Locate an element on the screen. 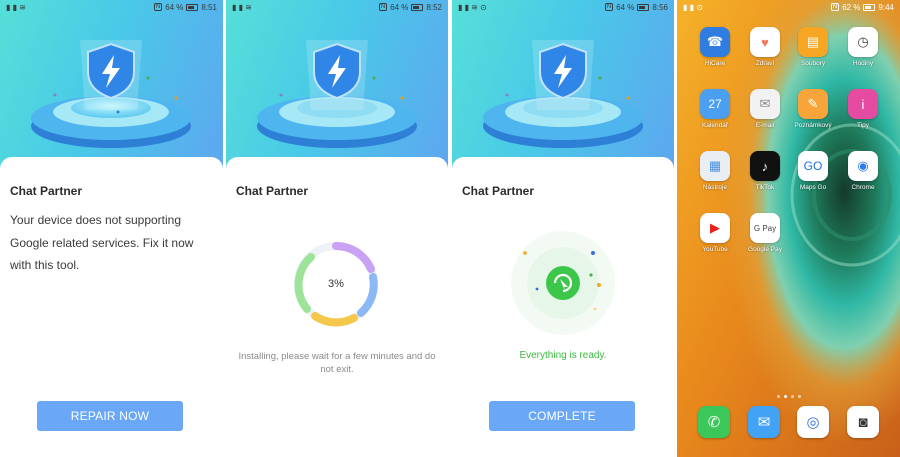 This screenshot has width=900, height=457. app-tiktok: ♪ TikTok is located at coordinates (765, 171).